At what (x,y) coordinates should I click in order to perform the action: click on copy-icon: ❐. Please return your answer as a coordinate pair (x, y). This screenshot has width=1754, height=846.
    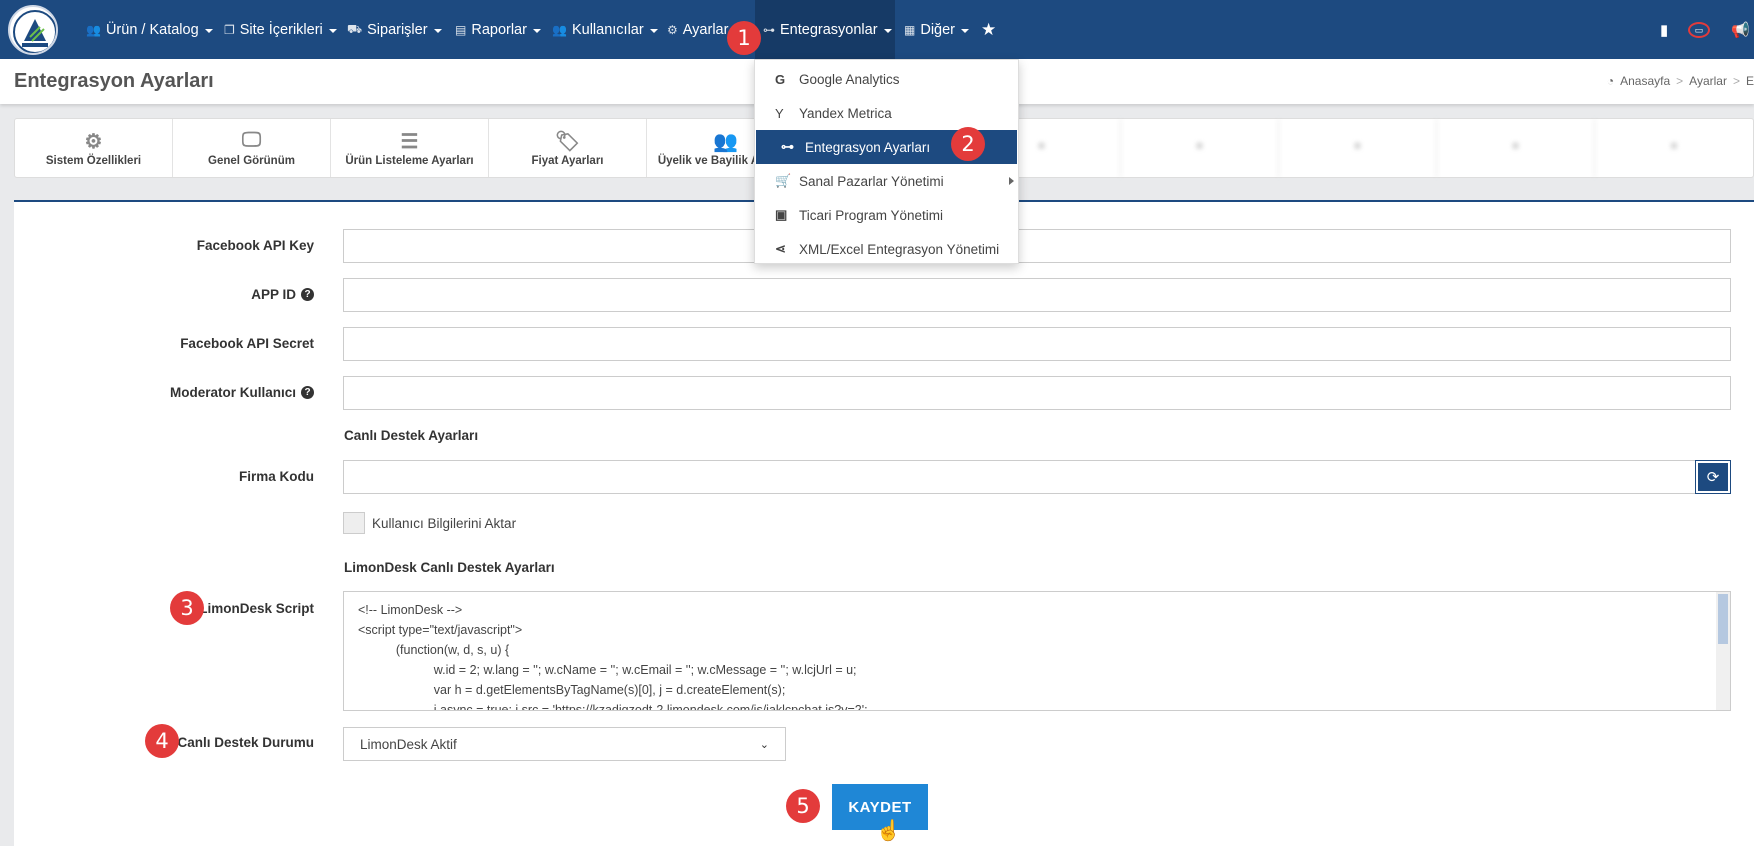
    Looking at the image, I should click on (229, 29).